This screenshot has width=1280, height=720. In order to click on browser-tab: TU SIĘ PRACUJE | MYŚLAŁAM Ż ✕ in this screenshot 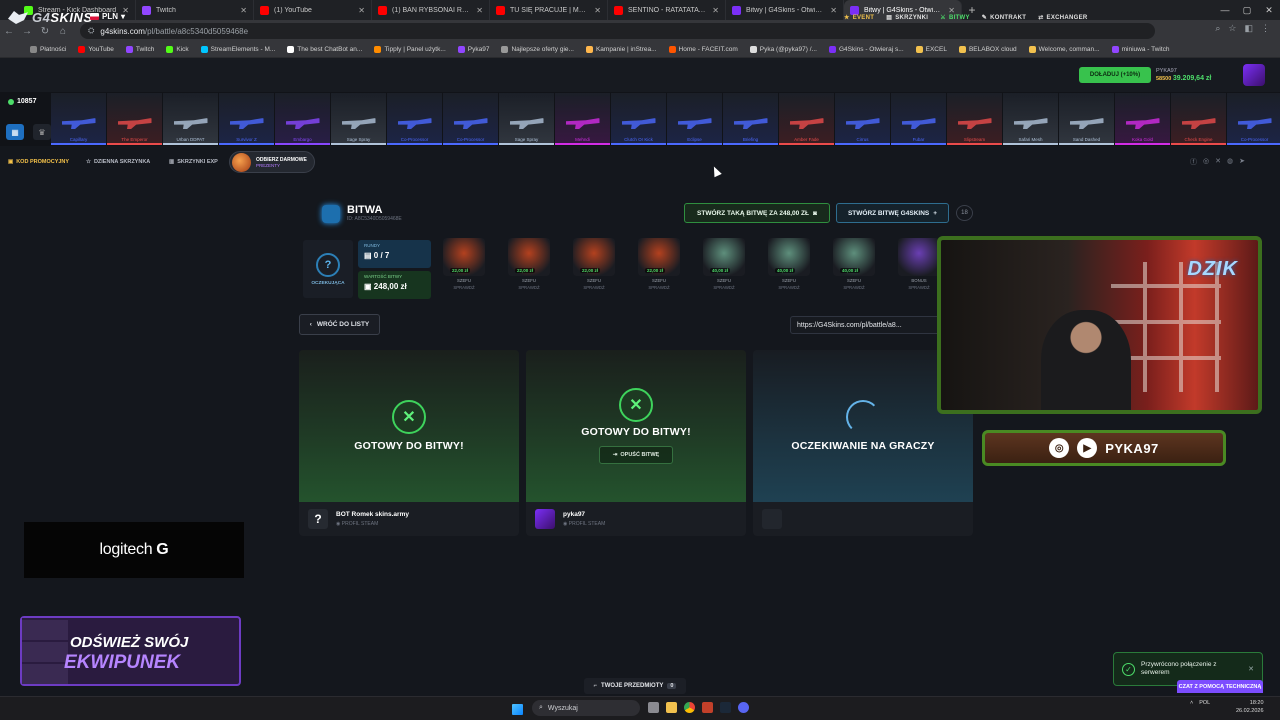, I will do `click(549, 10)`.